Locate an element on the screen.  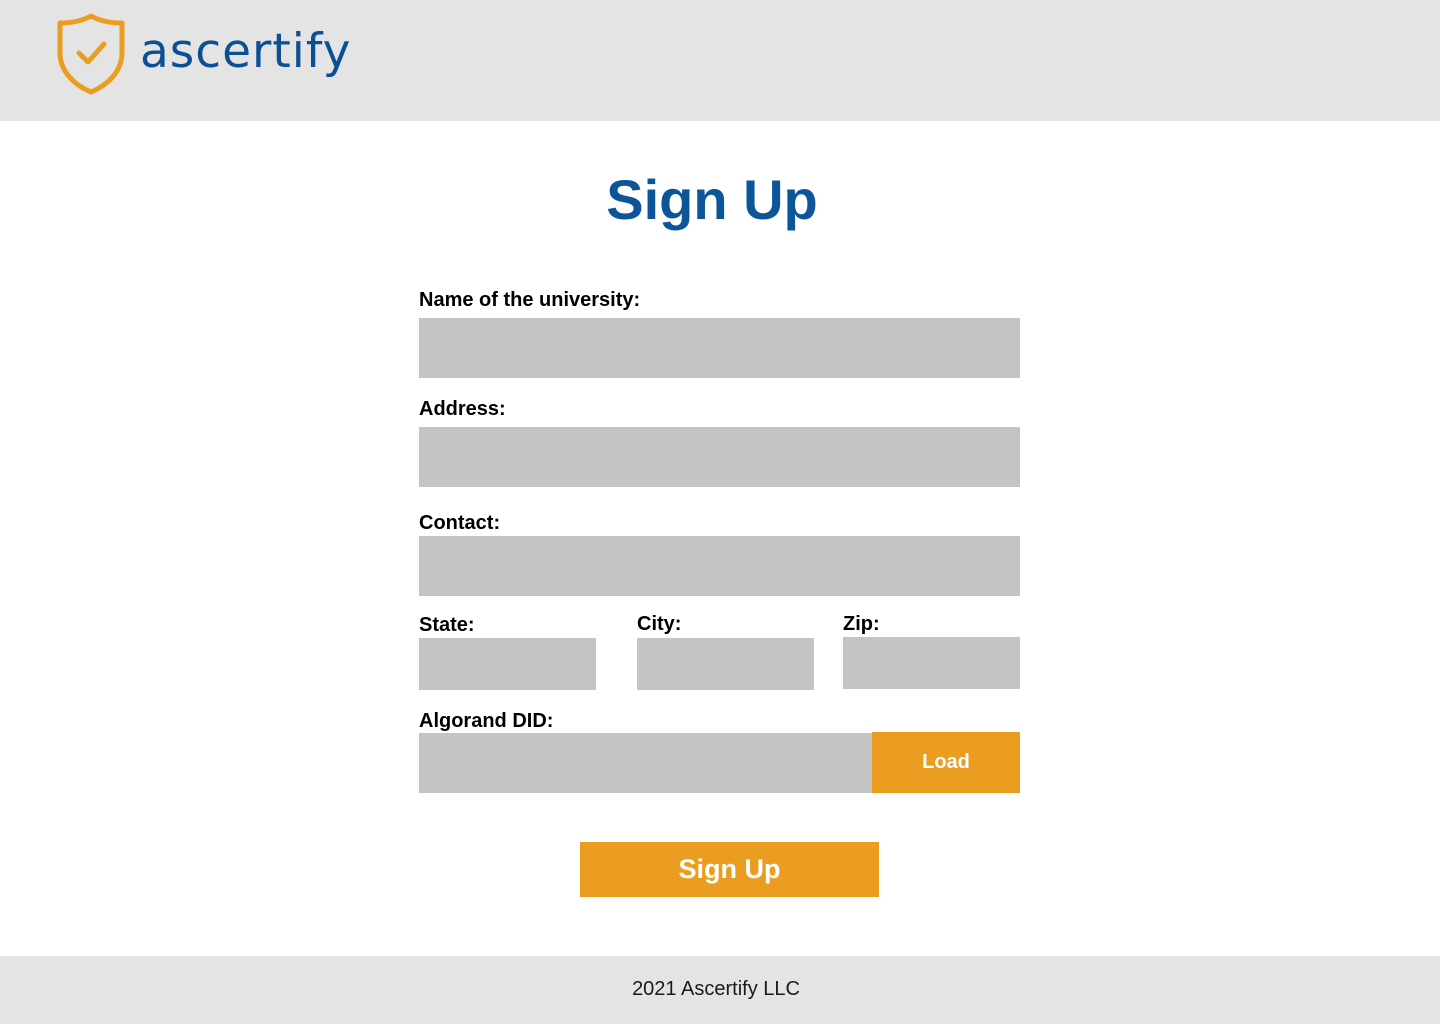
city-label: City: is located at coordinates (659, 624).